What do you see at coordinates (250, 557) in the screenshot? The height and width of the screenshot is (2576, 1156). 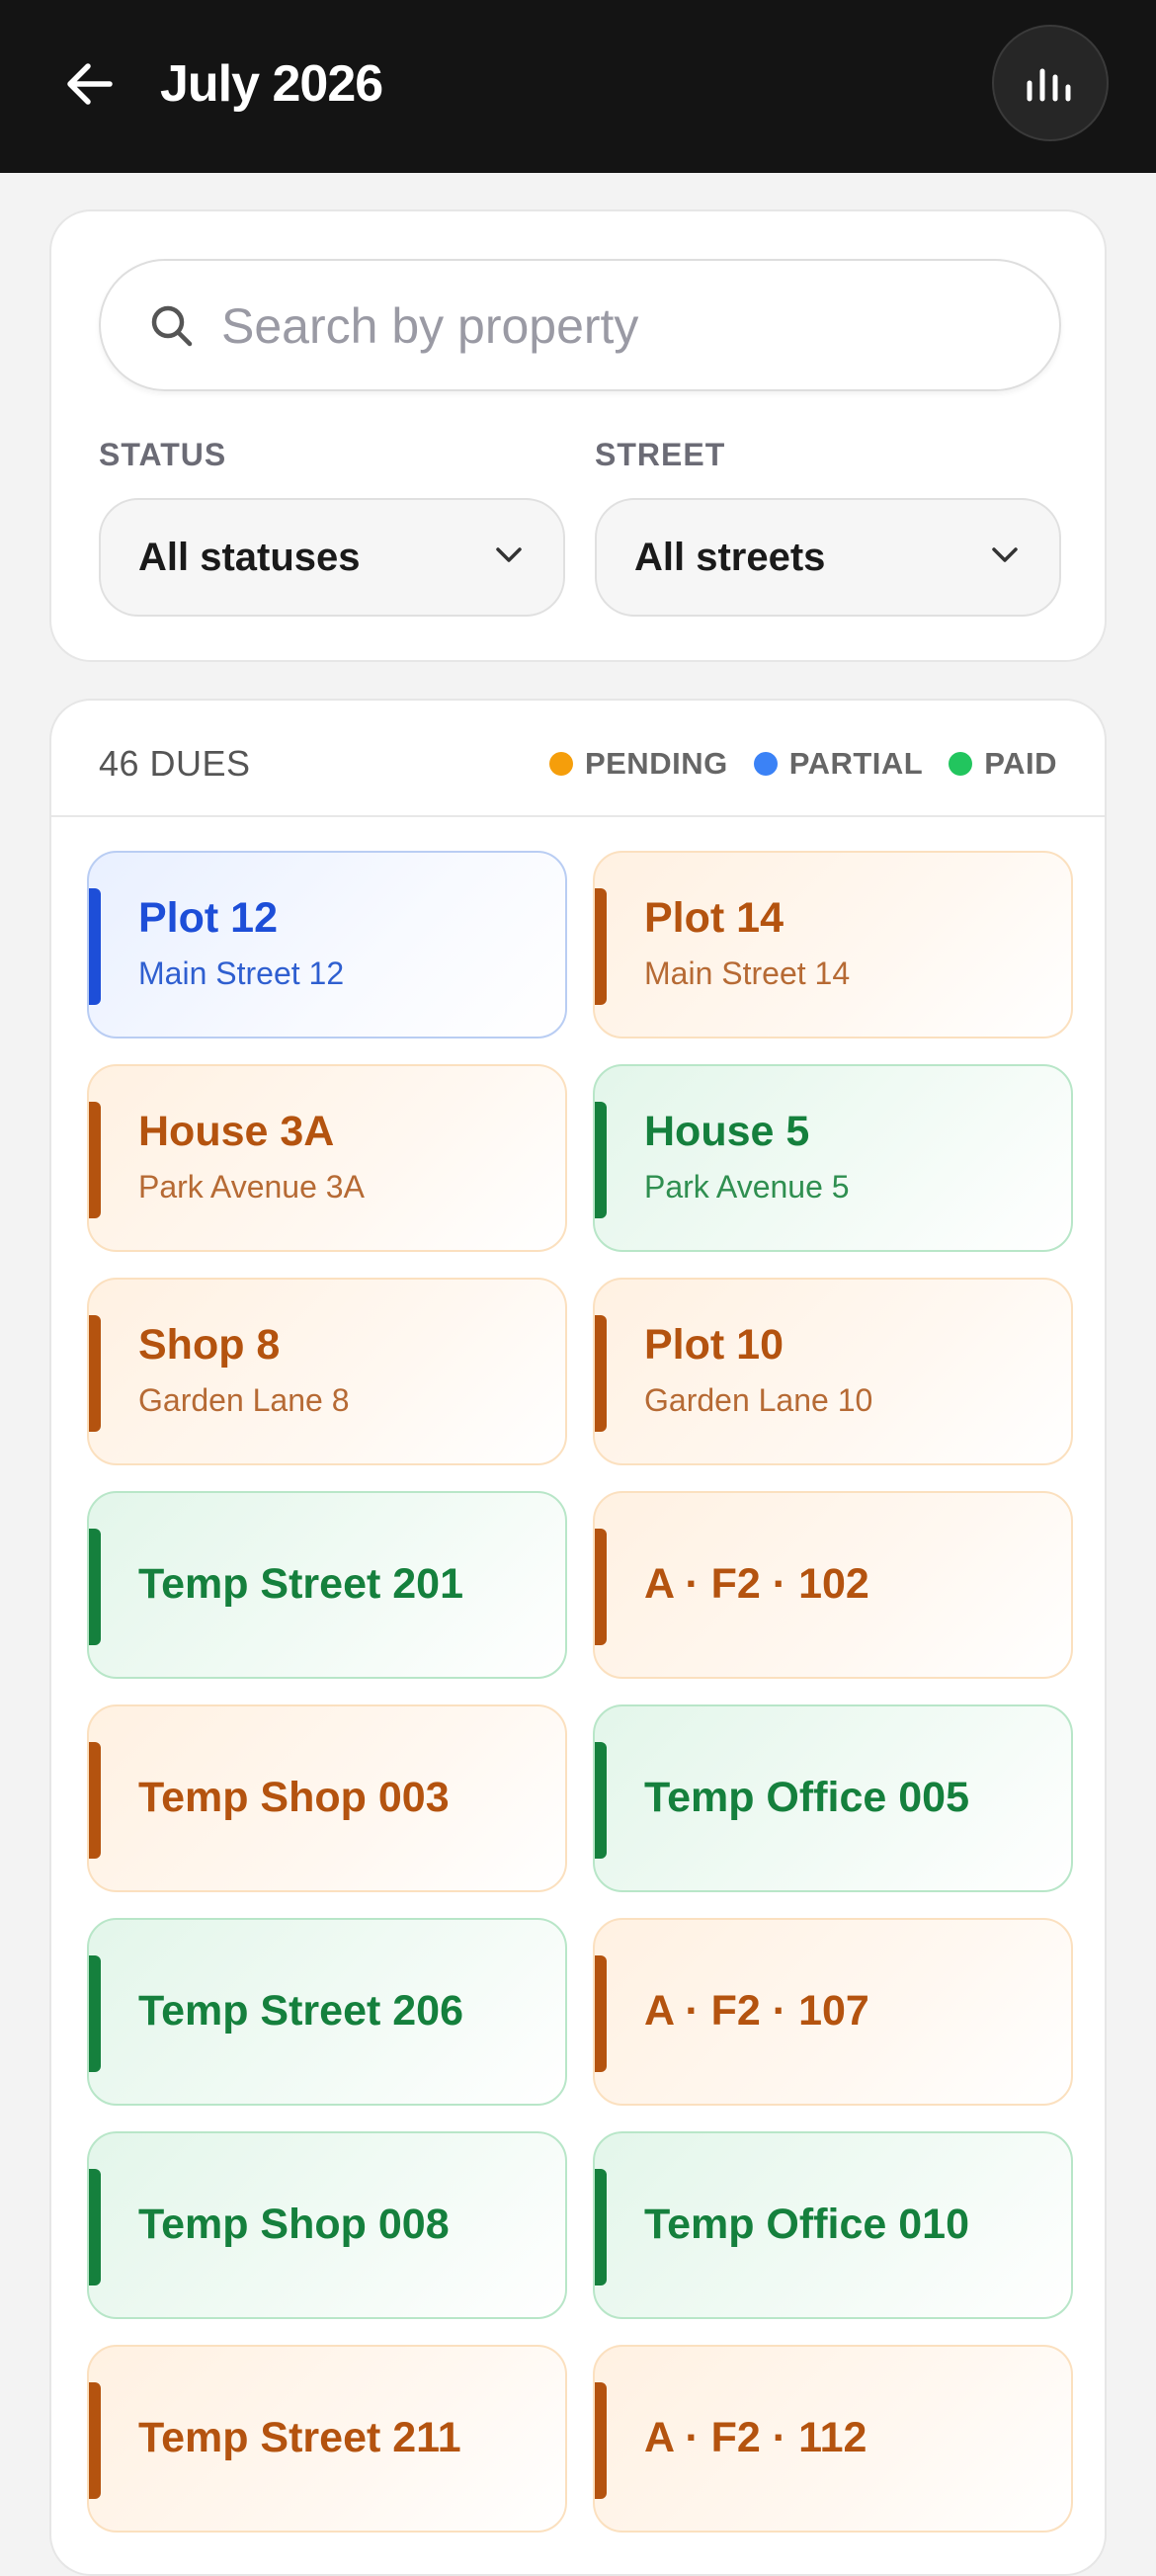 I see `status-select-value: All statuses` at bounding box center [250, 557].